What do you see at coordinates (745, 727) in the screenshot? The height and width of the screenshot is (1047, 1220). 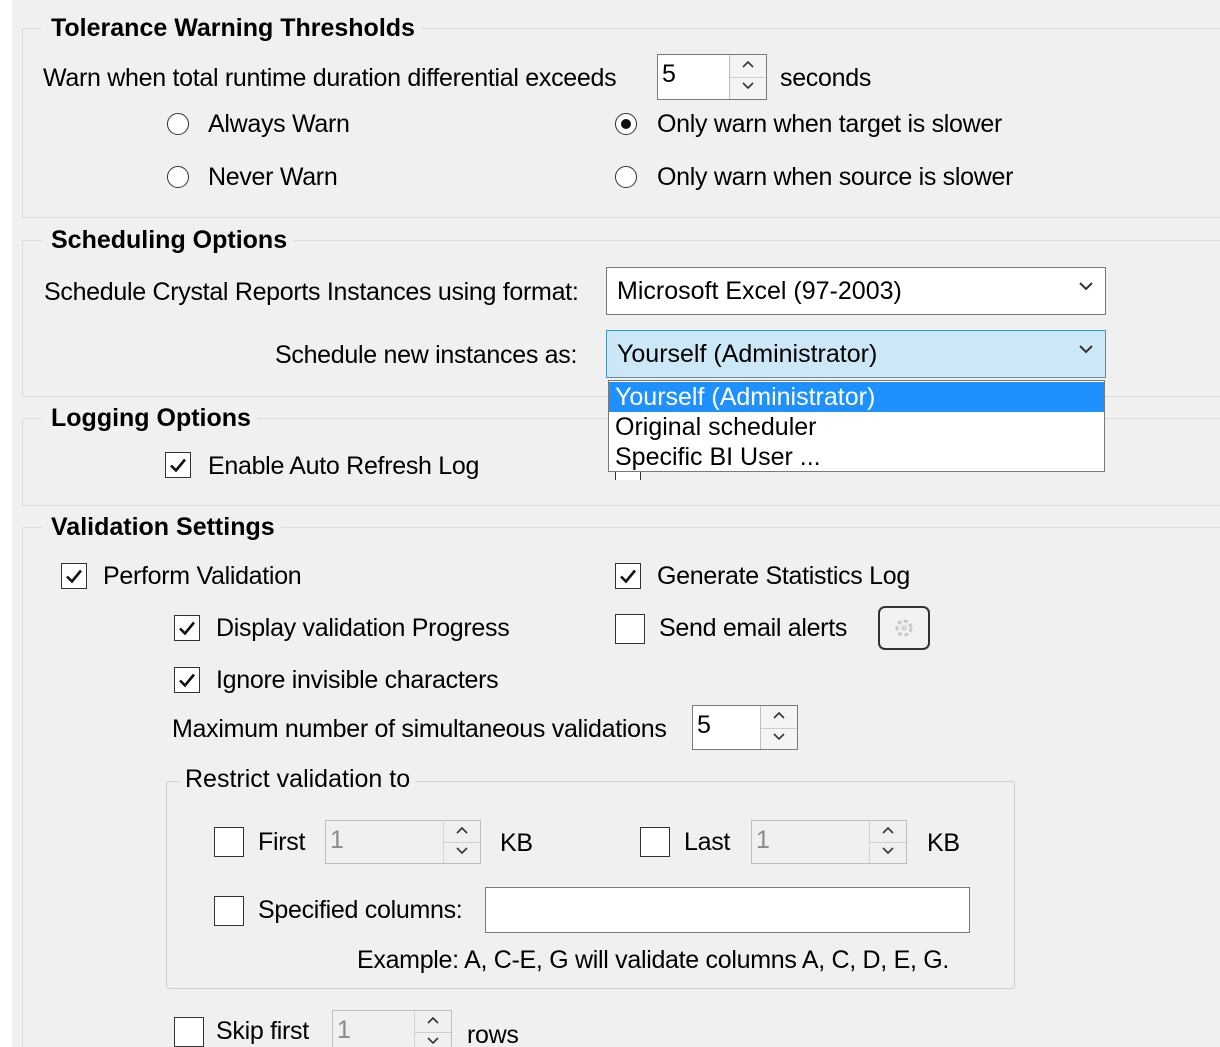 I see `max-simultaneous-stepper: 5` at bounding box center [745, 727].